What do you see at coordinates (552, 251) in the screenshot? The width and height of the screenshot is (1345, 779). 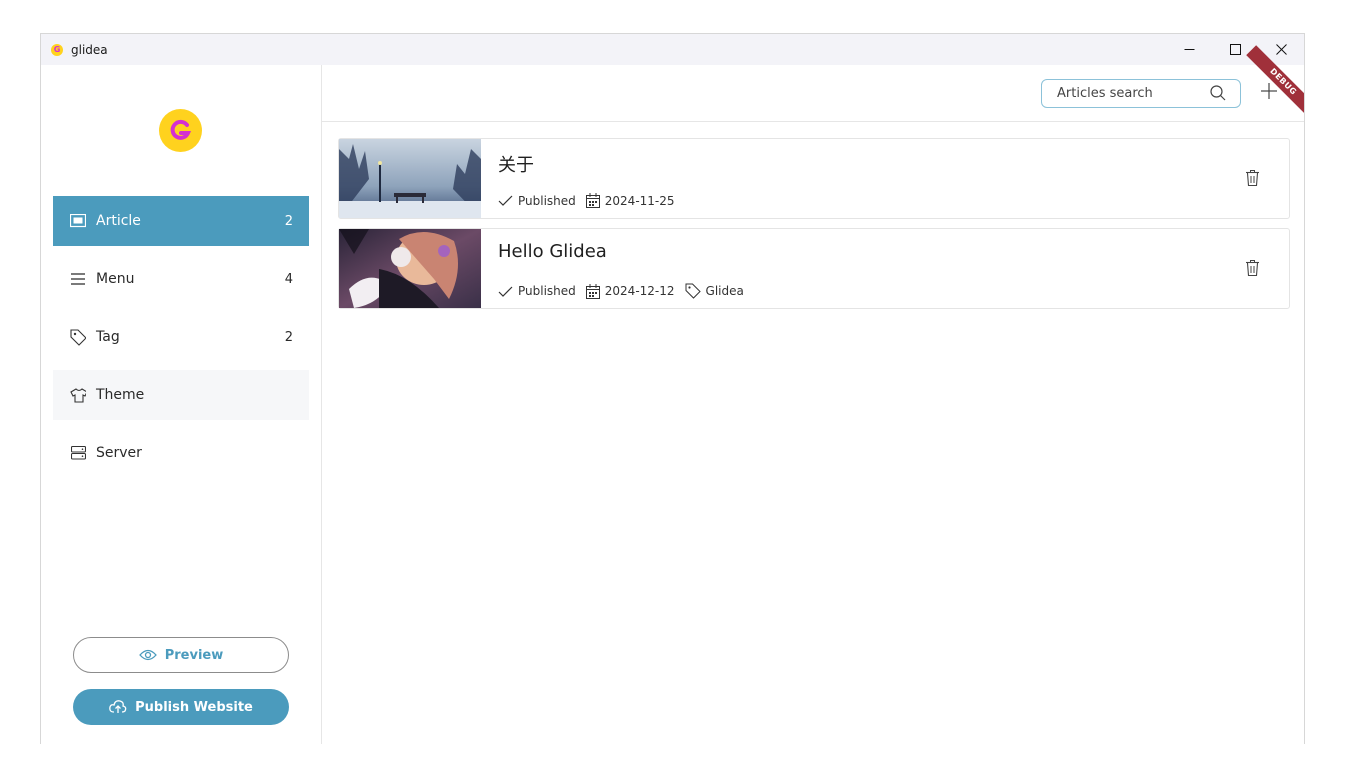 I see `article-title: Hello Glidea` at bounding box center [552, 251].